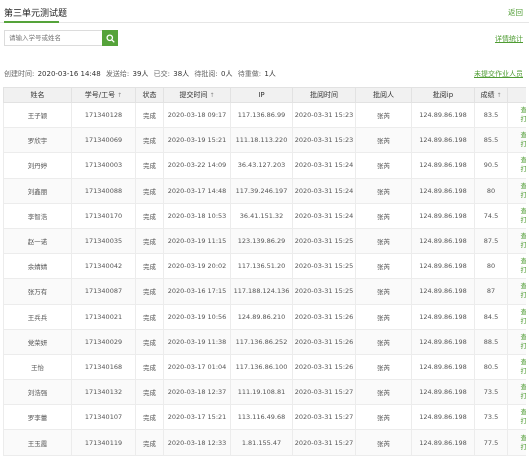 The width and height of the screenshot is (529, 472). I want to click on col-submit-time-label: 提交时间, so click(193, 95).